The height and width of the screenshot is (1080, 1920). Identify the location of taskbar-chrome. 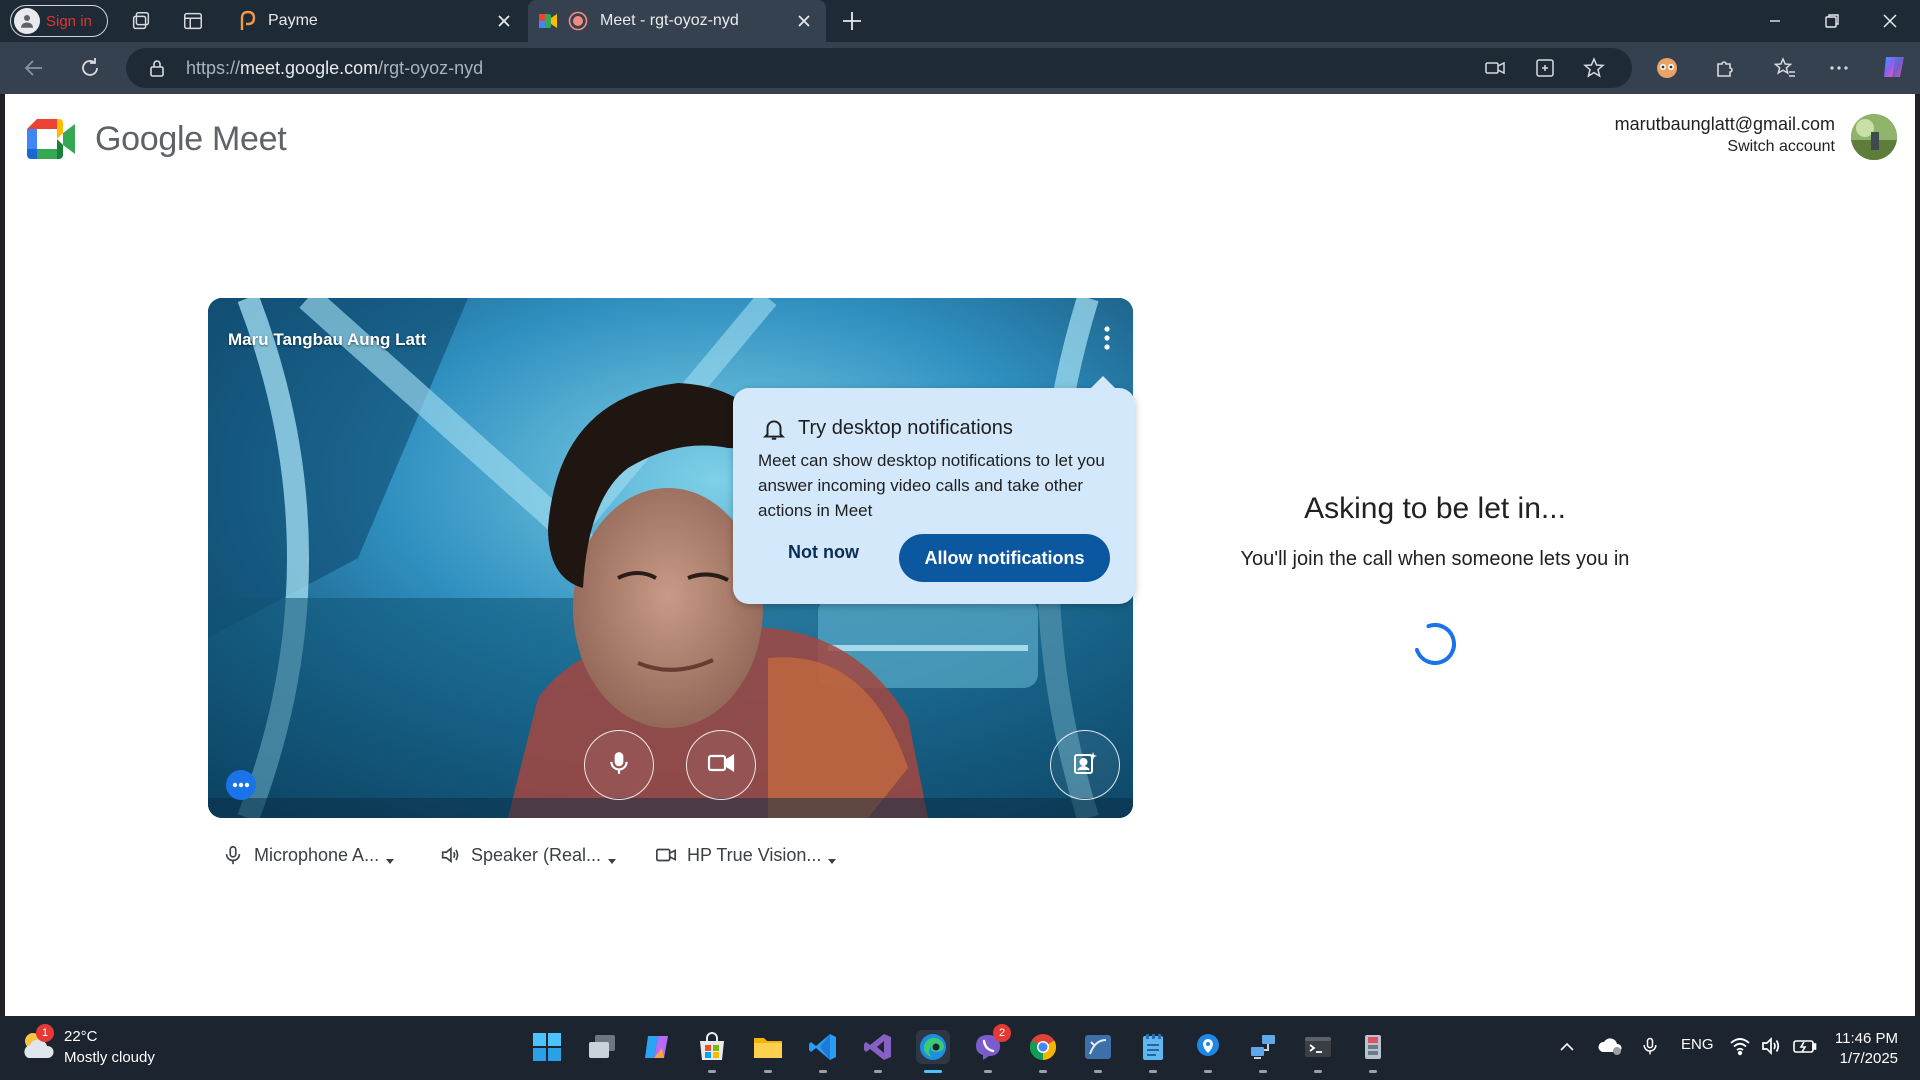
(1043, 1051).